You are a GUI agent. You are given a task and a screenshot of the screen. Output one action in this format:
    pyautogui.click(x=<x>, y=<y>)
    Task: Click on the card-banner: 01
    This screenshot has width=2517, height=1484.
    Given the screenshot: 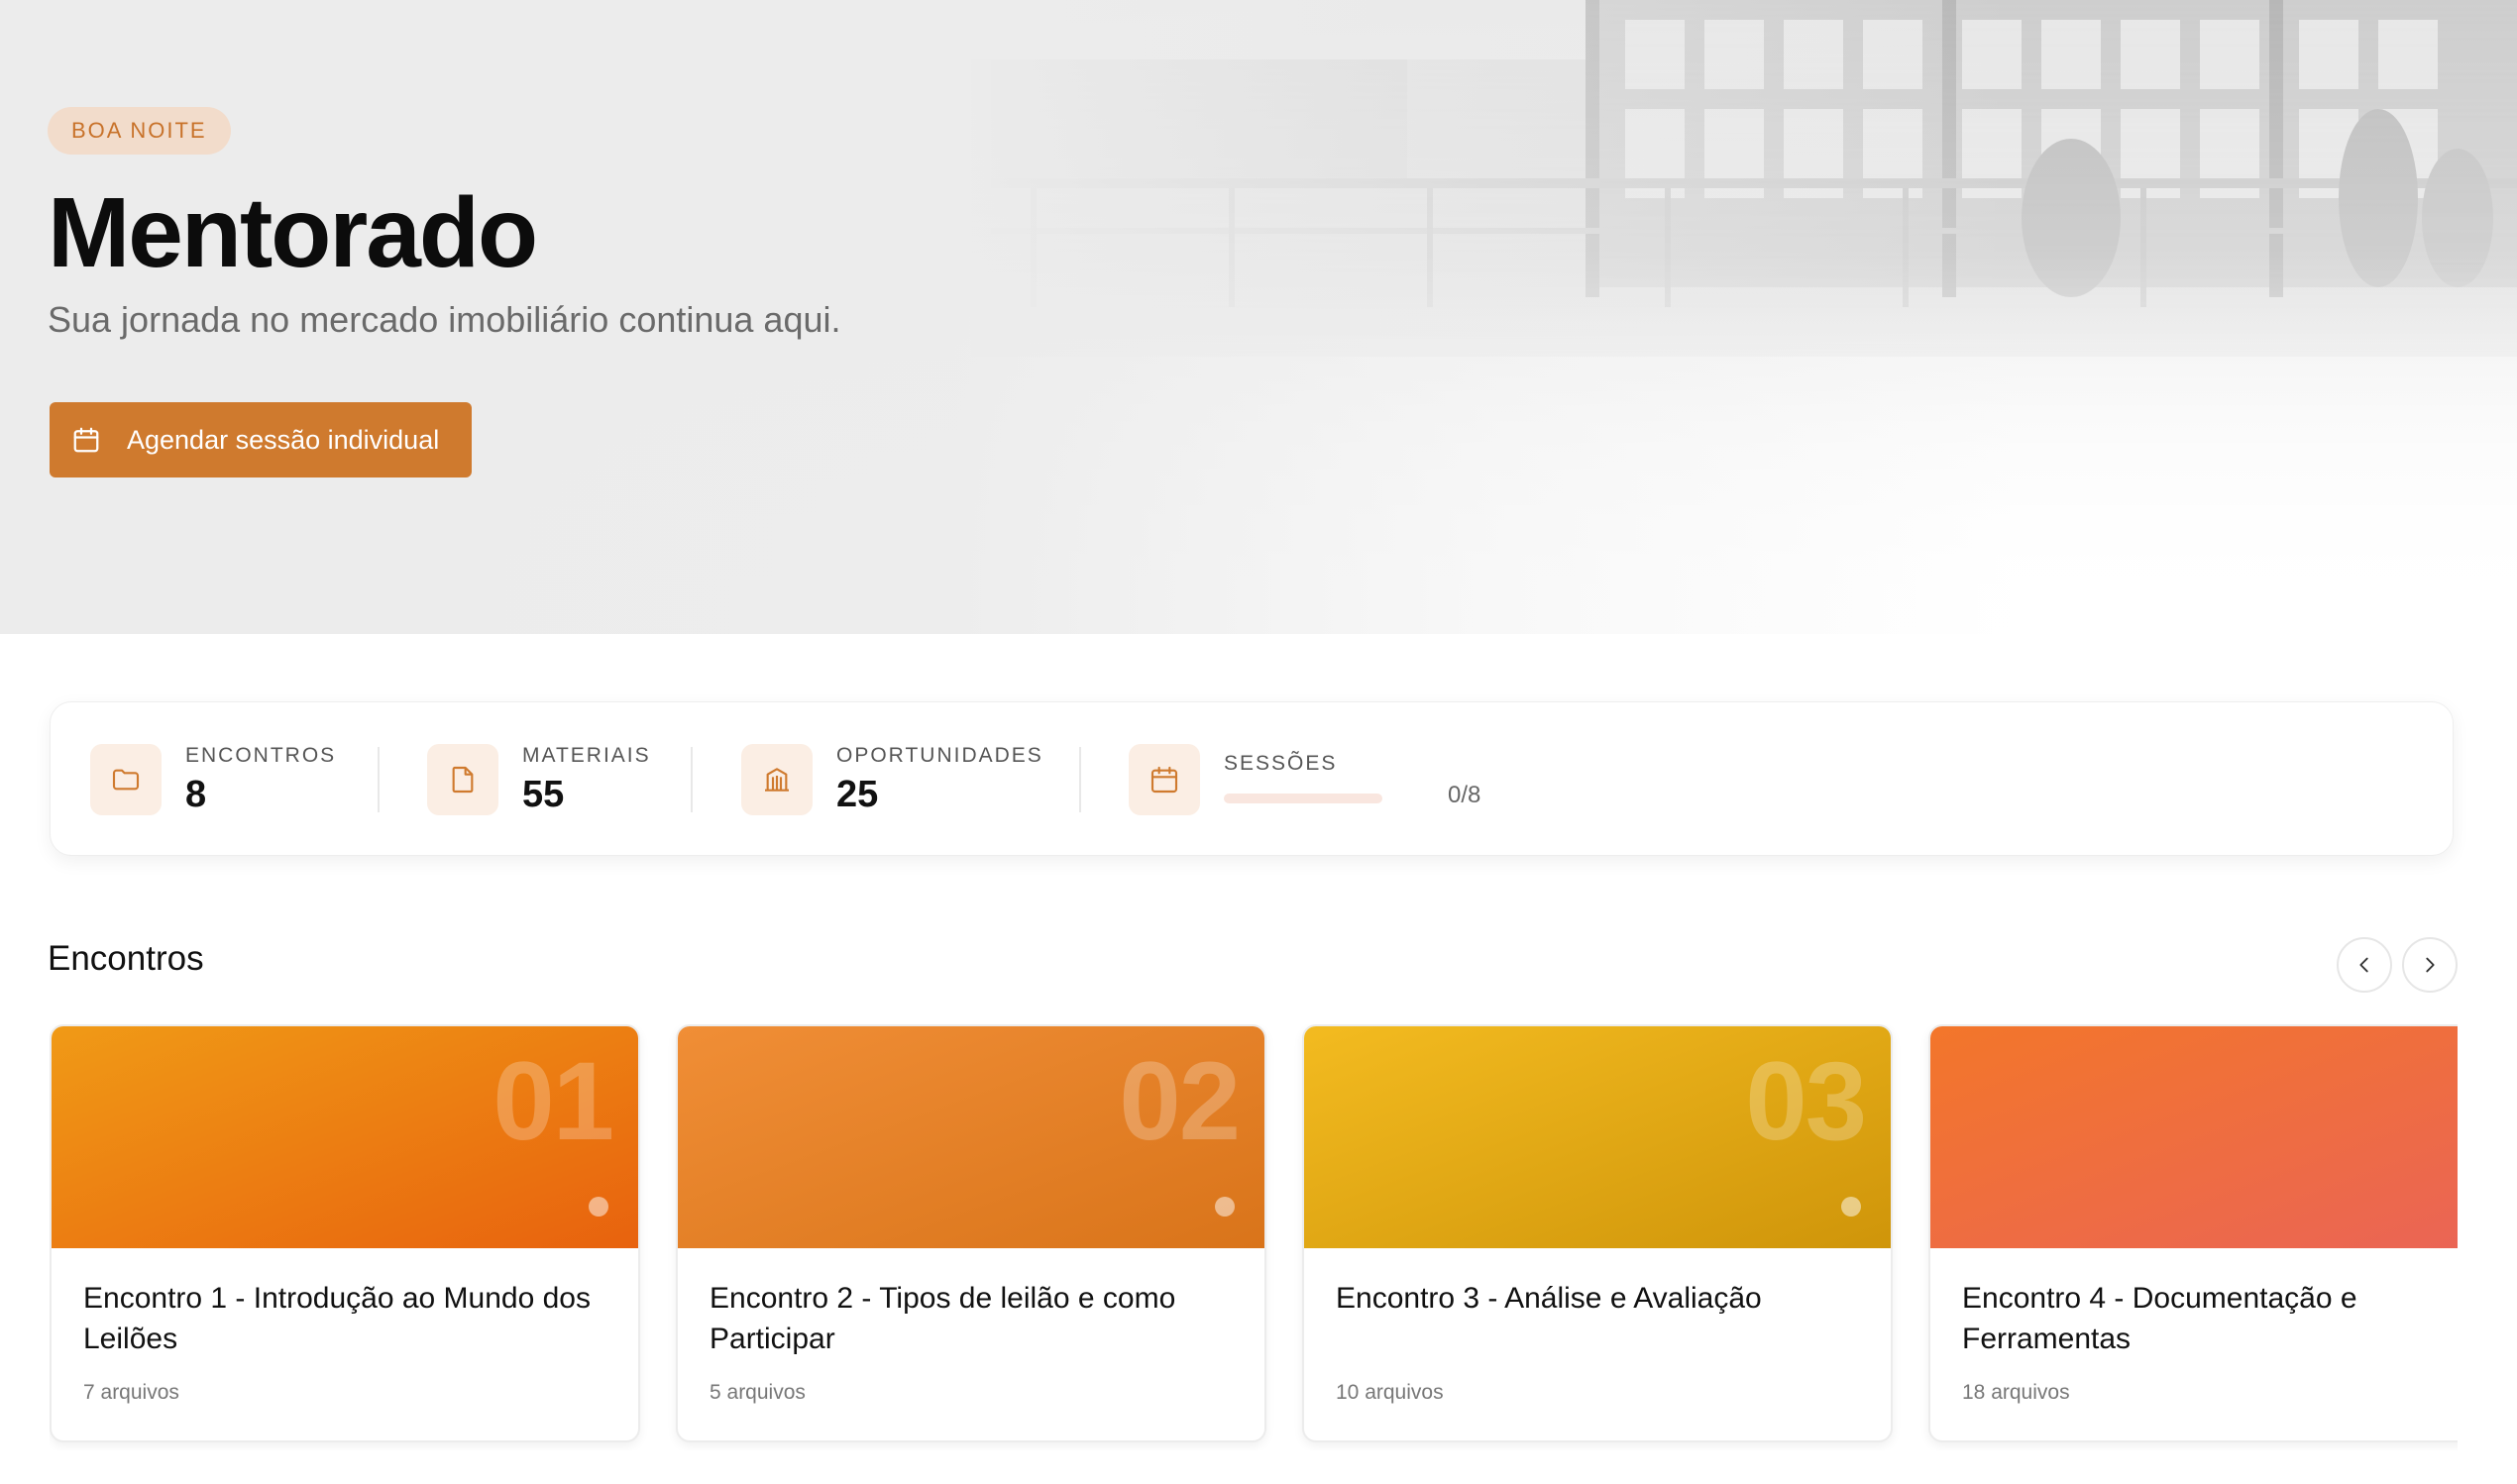 What is the action you would take?
    pyautogui.click(x=345, y=1137)
    